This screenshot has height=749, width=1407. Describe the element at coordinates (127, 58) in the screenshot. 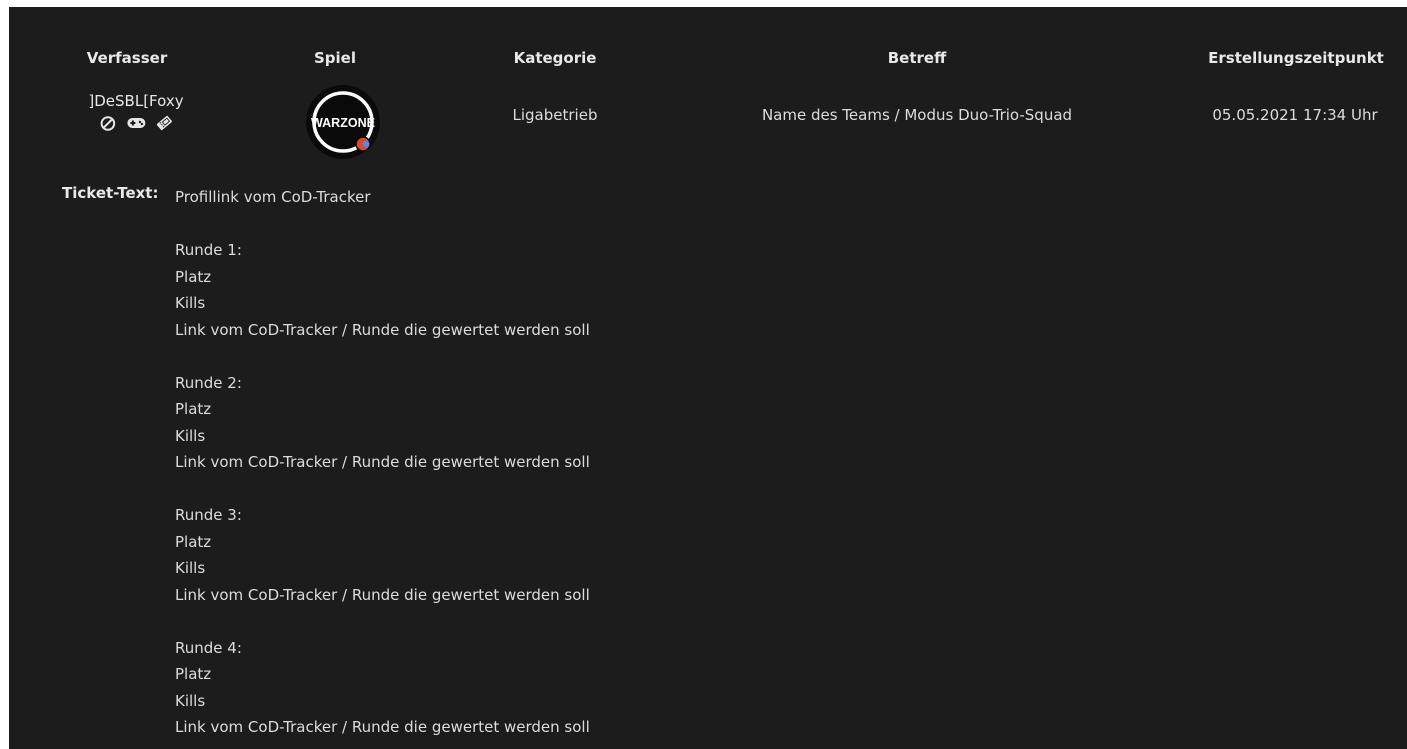

I see `header-author: Verfasser` at that location.